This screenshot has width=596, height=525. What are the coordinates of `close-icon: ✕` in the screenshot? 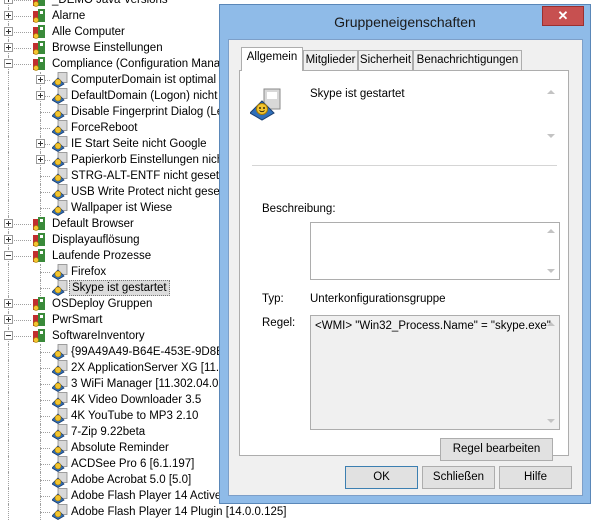 It's located at (563, 15).